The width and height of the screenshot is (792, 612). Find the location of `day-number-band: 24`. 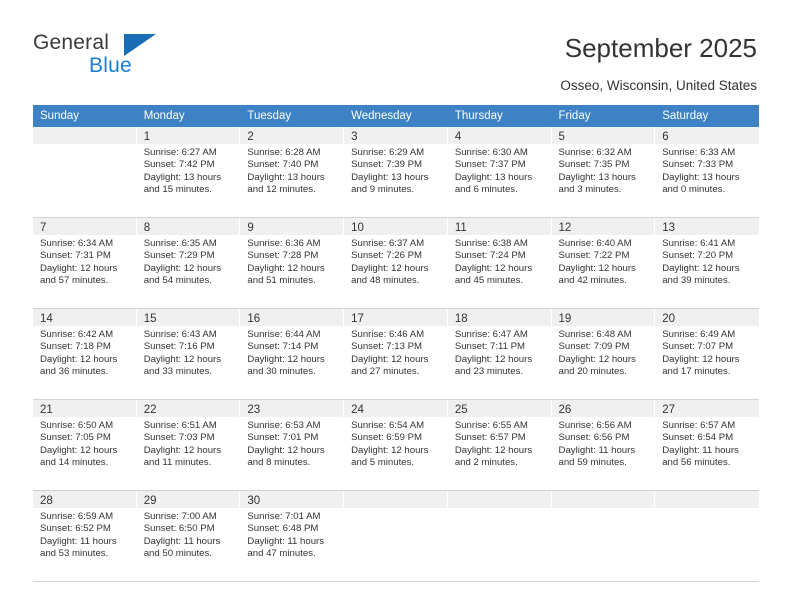

day-number-band: 24 is located at coordinates (395, 408).